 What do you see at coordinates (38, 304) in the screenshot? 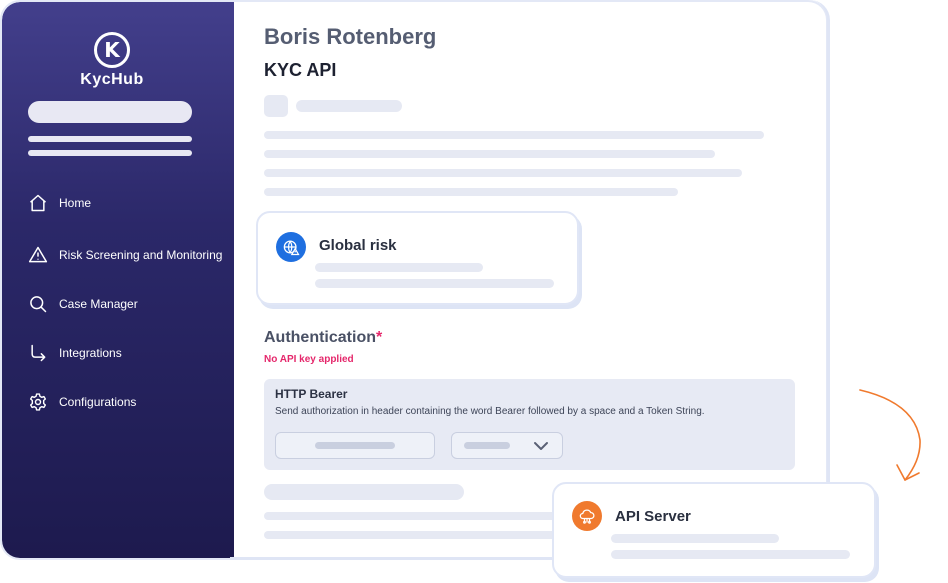
I see `search-icon` at bounding box center [38, 304].